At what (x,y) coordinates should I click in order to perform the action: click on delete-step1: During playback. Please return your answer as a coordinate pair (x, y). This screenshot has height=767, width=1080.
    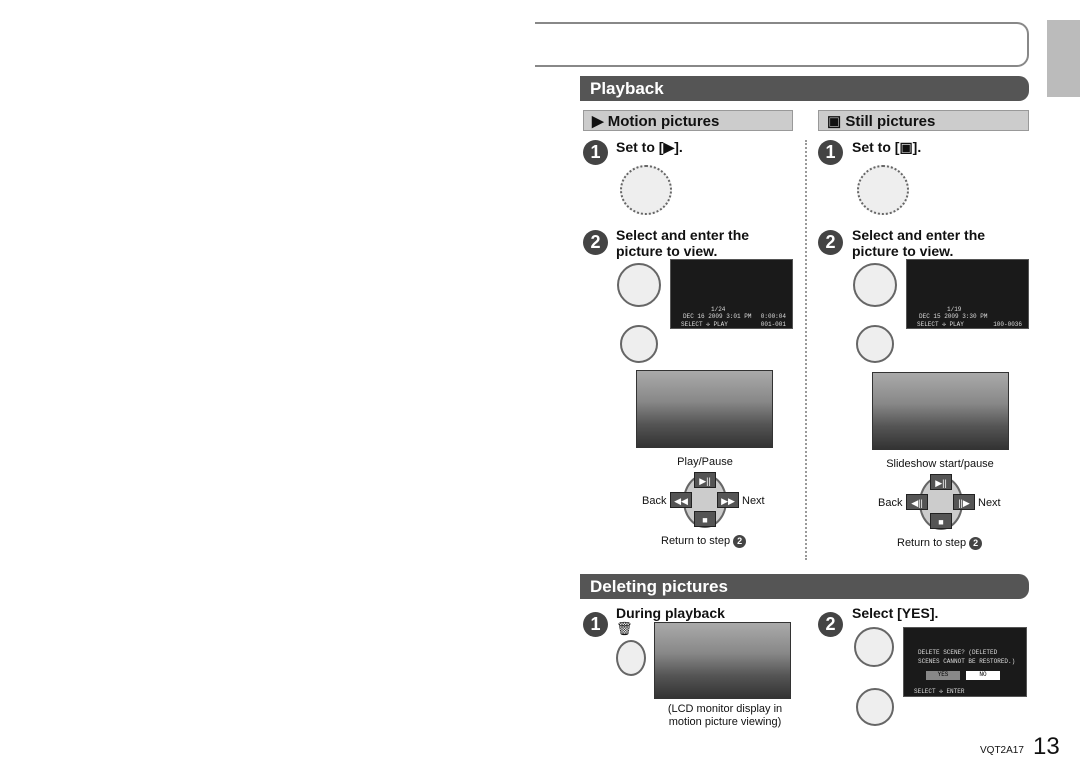
    Looking at the image, I should click on (670, 613).